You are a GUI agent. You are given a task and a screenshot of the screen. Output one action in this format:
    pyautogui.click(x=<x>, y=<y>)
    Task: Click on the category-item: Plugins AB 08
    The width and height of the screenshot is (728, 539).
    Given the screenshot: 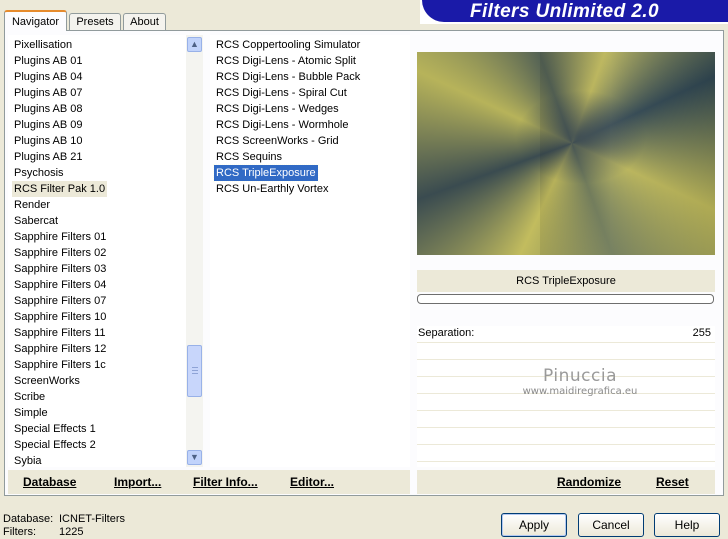 What is the action you would take?
    pyautogui.click(x=48, y=109)
    